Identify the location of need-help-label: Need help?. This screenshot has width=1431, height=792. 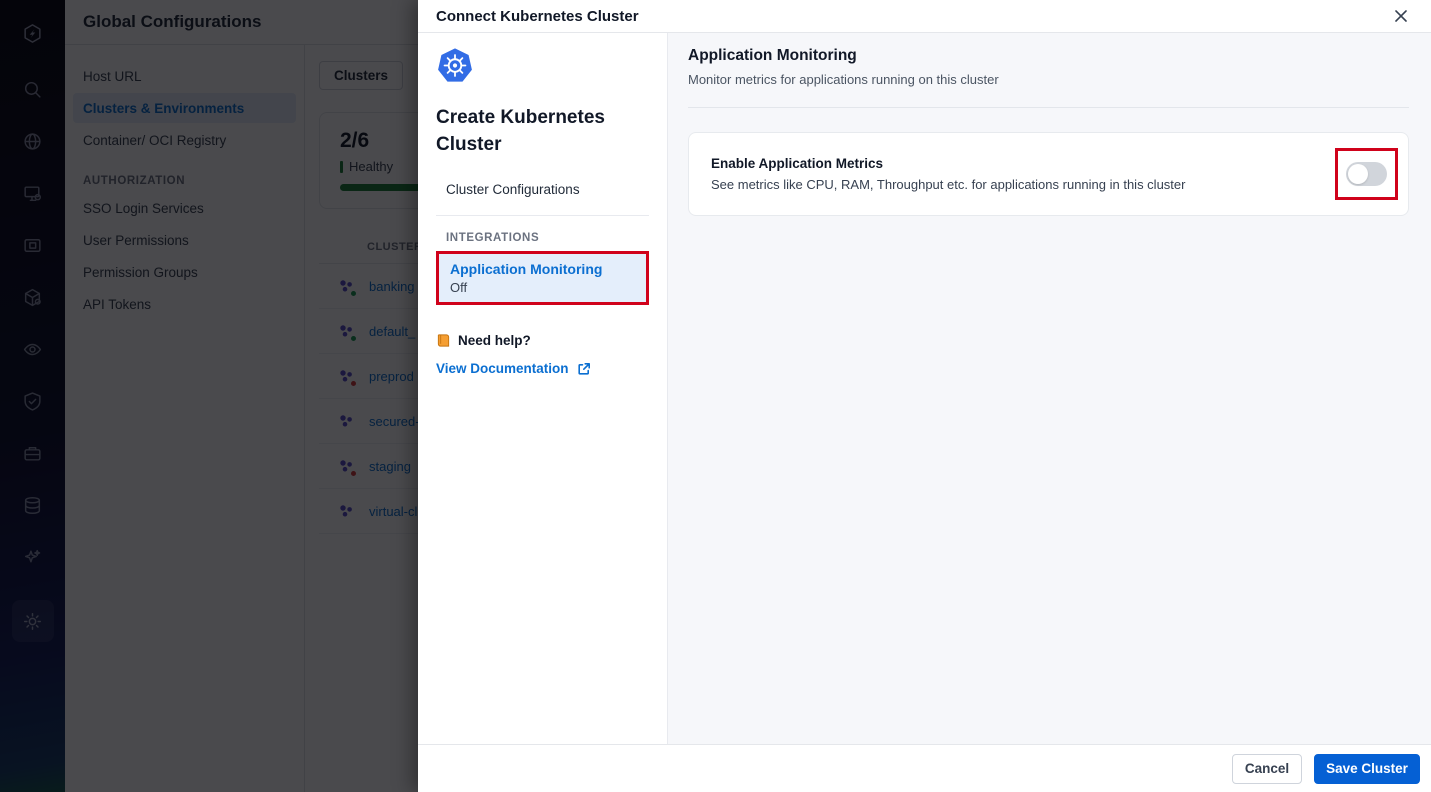
(494, 340).